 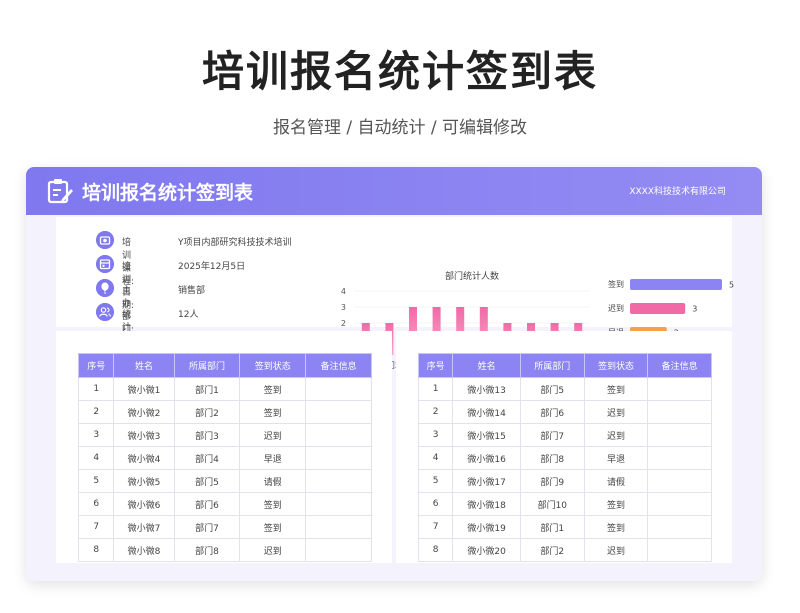 What do you see at coordinates (144, 389) in the screenshot?
I see `table-cell: 微小微1` at bounding box center [144, 389].